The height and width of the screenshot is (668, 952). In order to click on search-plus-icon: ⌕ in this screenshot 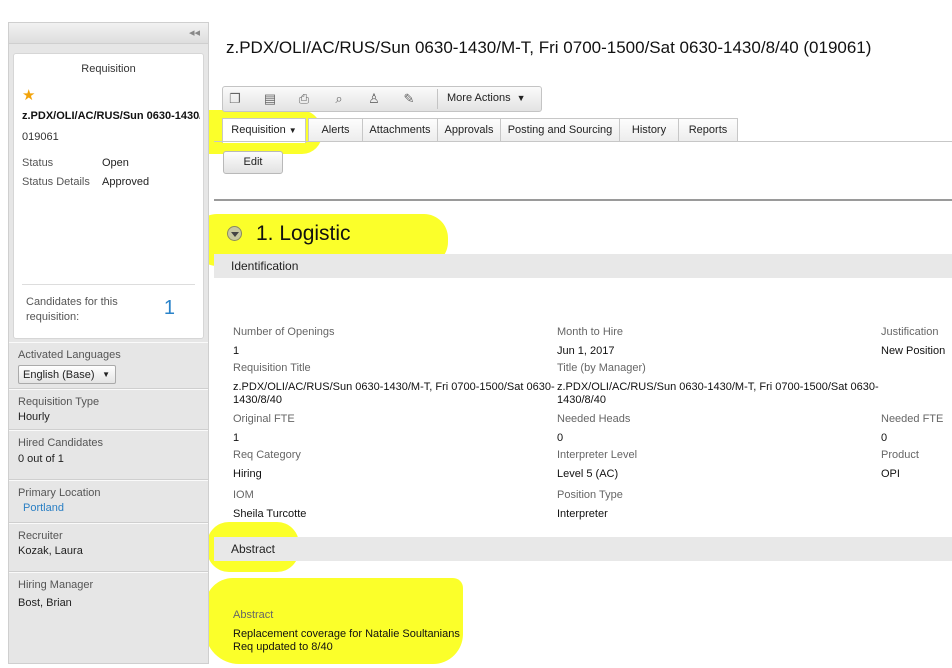, I will do `click(339, 99)`.